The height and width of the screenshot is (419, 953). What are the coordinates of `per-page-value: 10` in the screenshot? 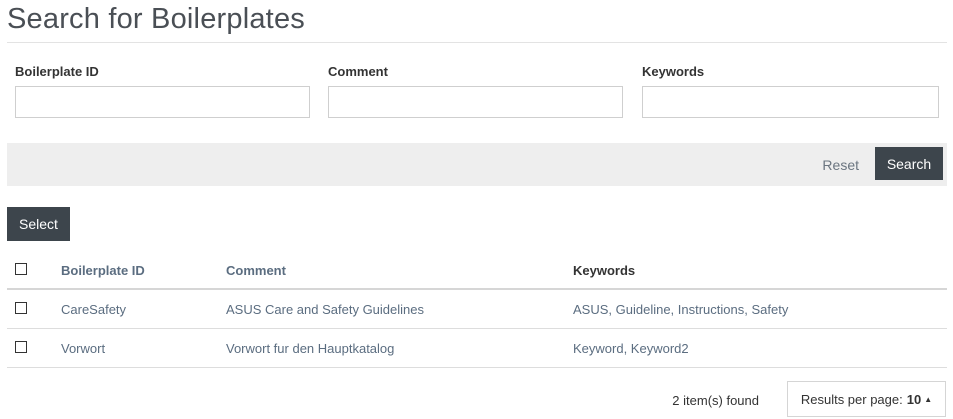 It's located at (914, 399).